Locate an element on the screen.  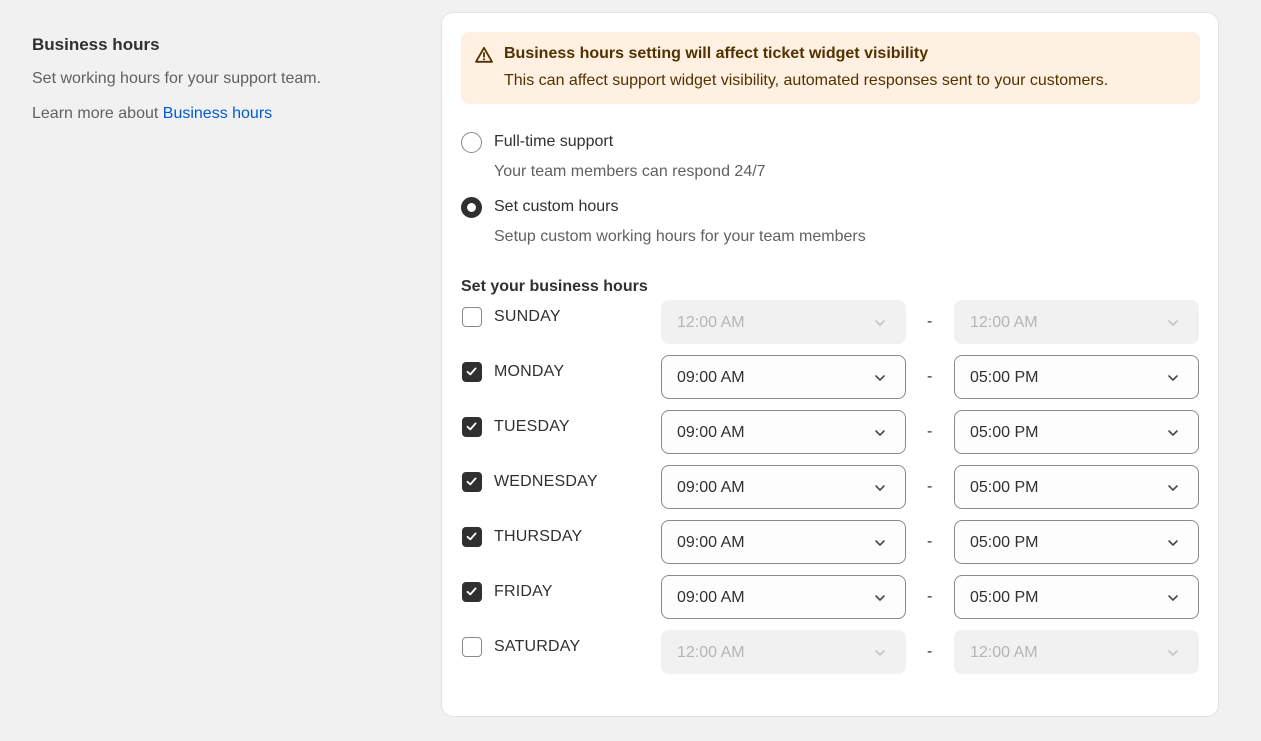
day-label: MONDAY is located at coordinates (529, 371).